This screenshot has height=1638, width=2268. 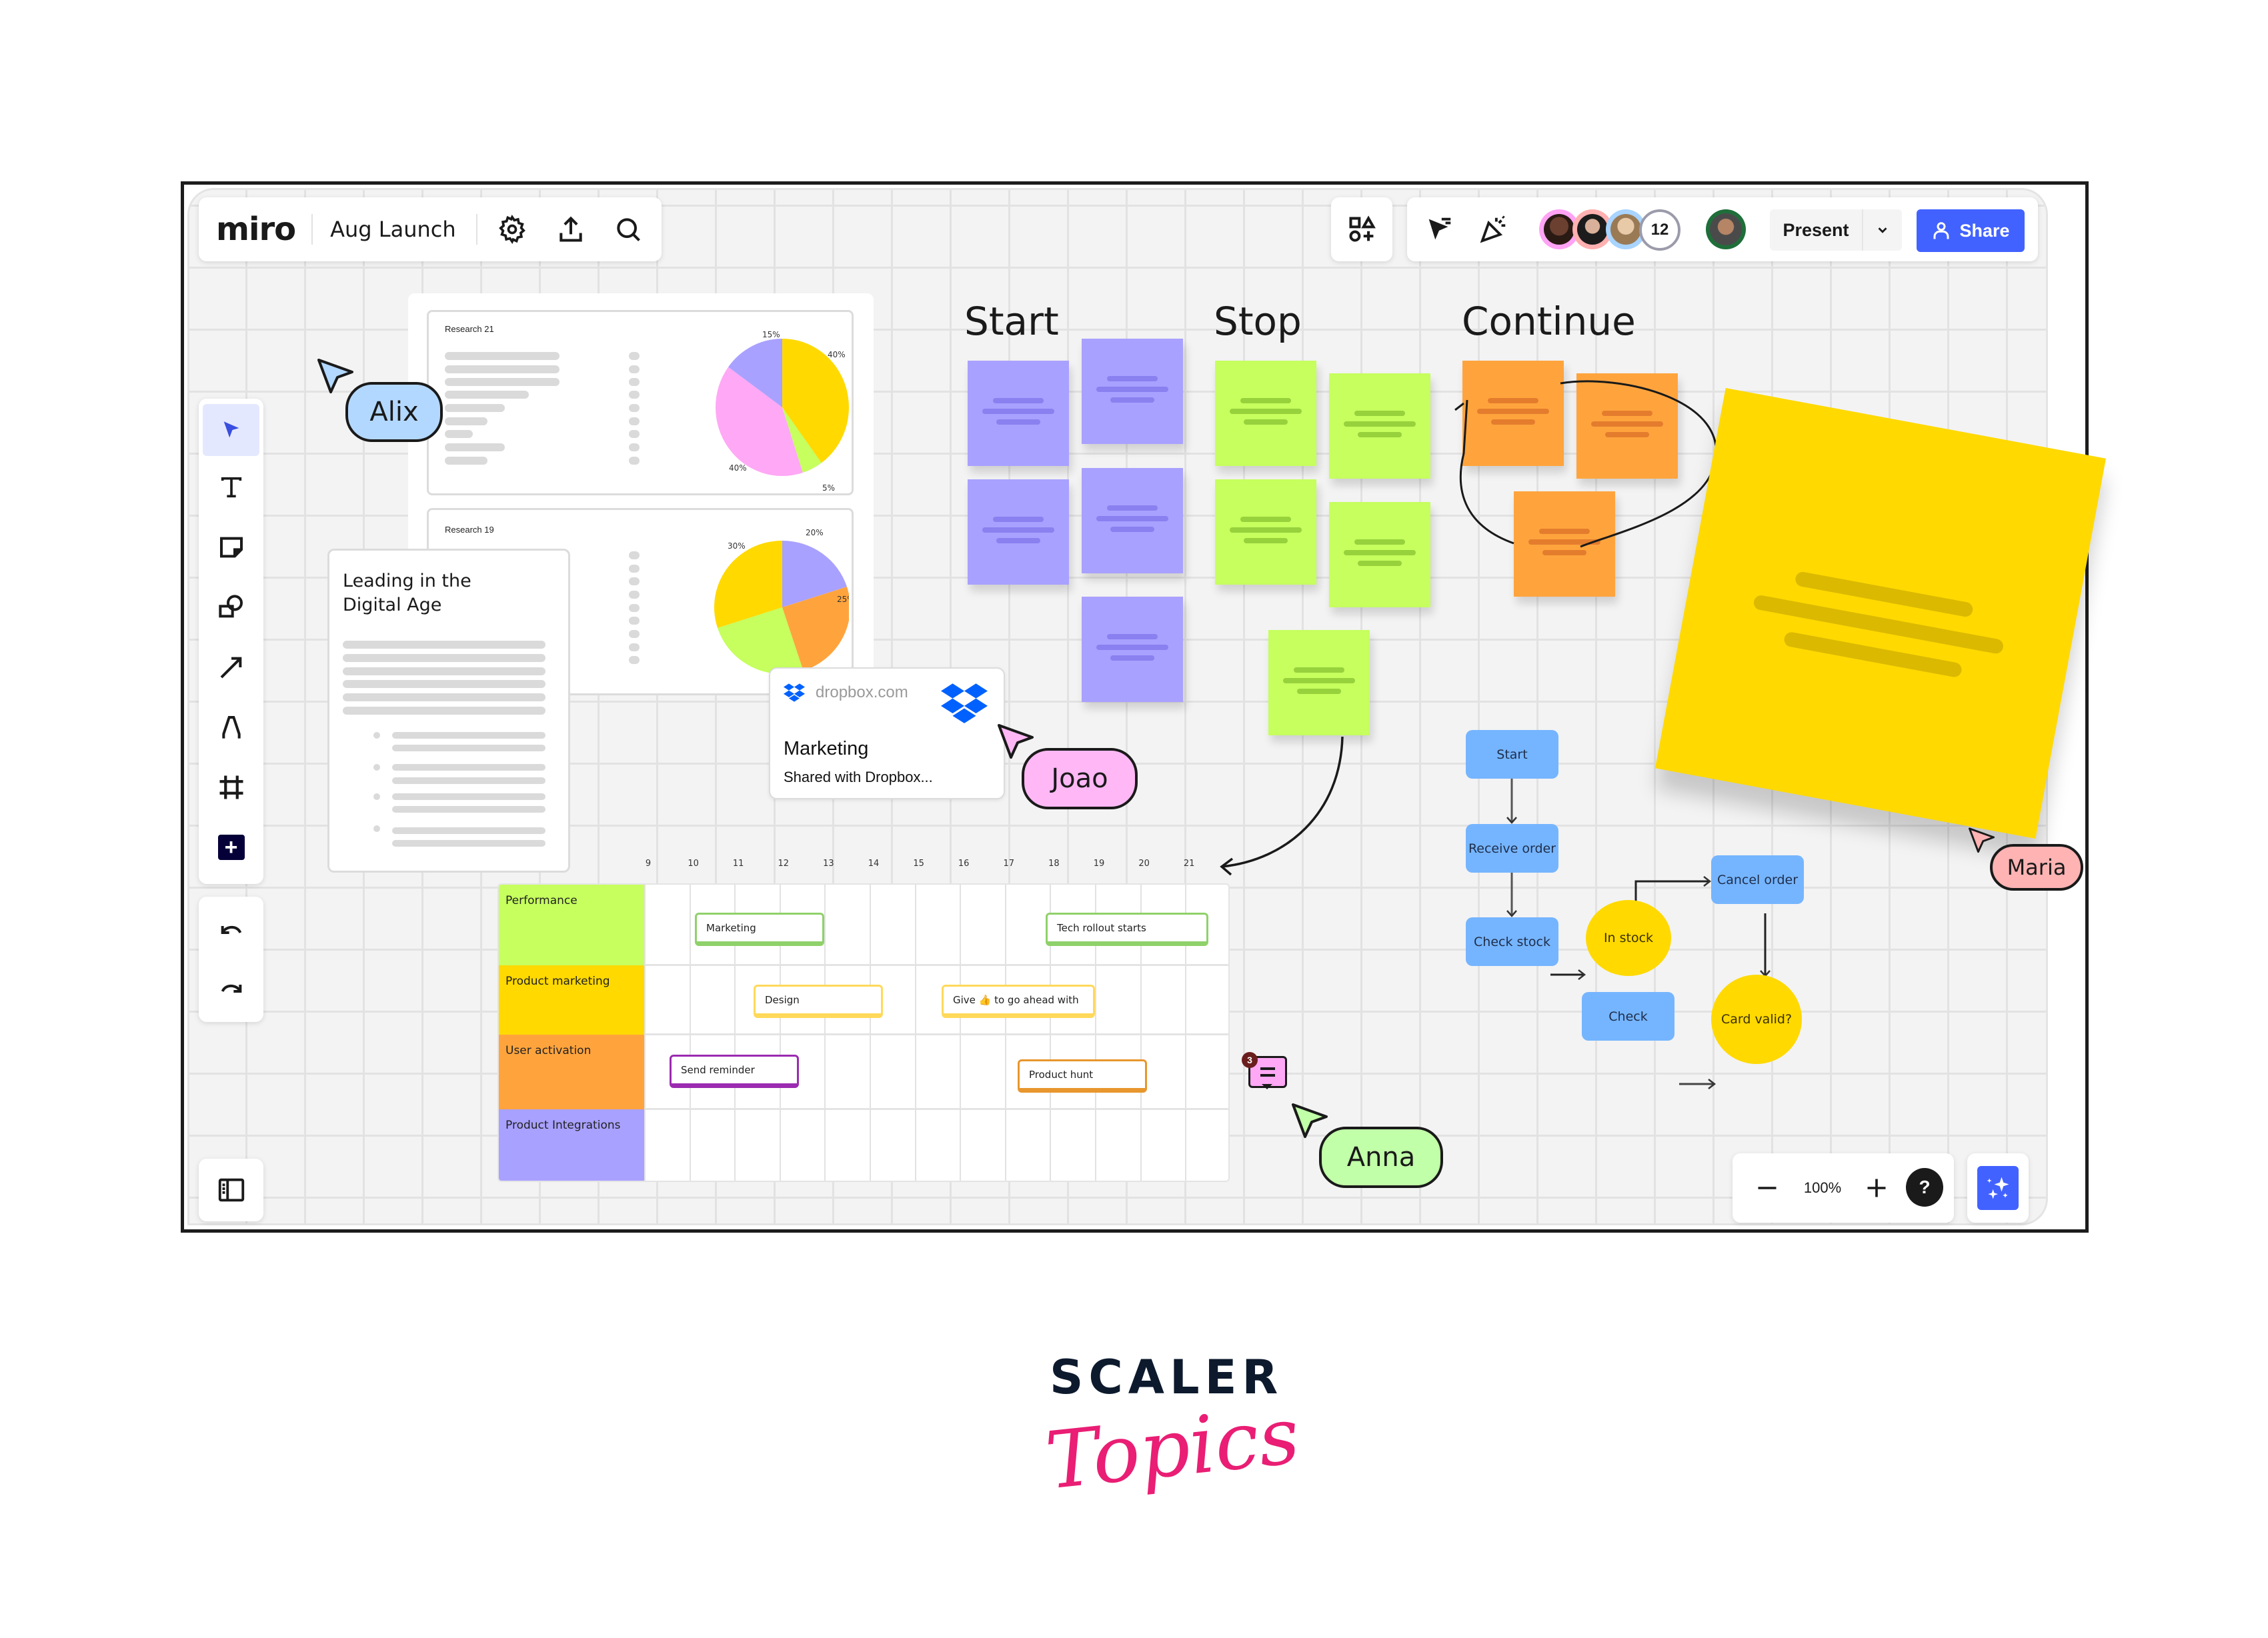 What do you see at coordinates (648, 864) in the screenshot?
I see `timeline-tick: 9` at bounding box center [648, 864].